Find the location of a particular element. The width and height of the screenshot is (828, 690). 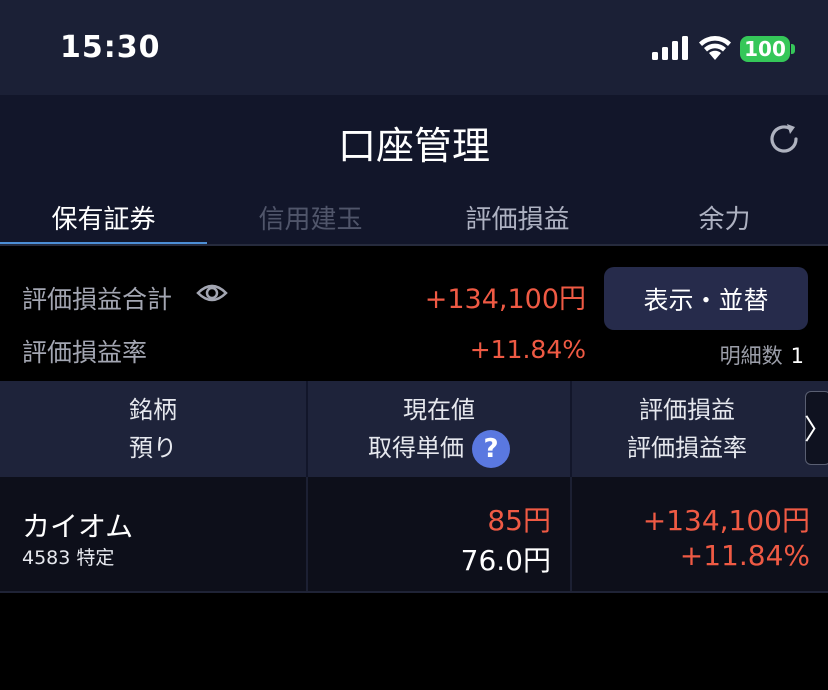

tab-valuation-pl: 評価損益 is located at coordinates (517, 216).